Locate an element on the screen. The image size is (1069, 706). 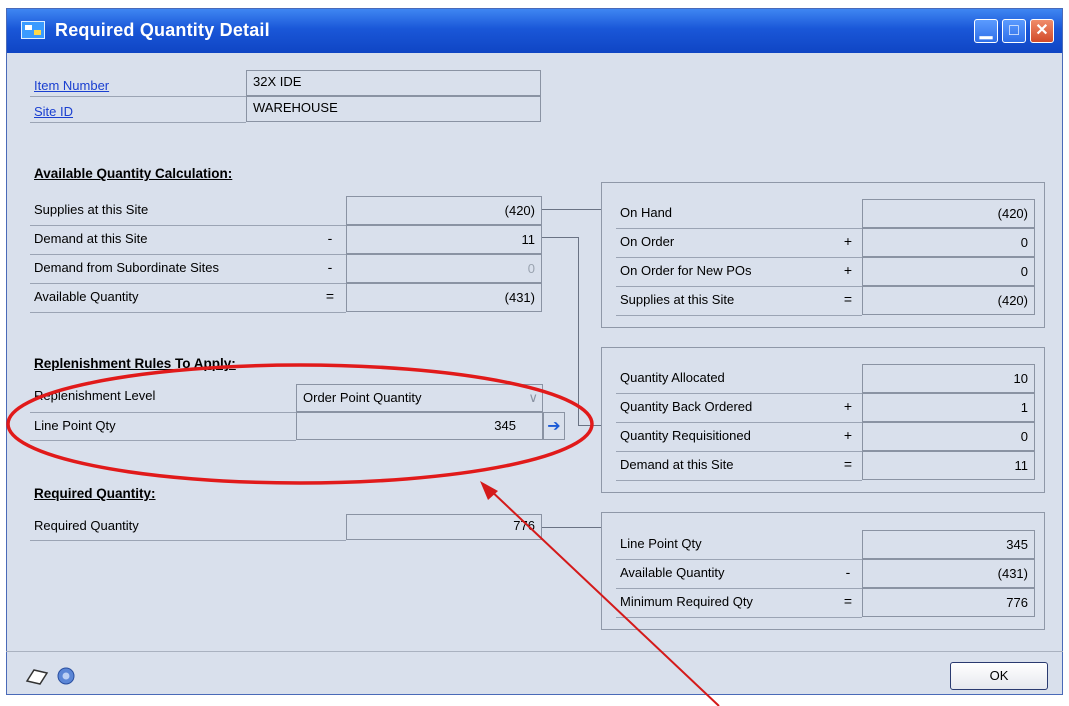
annotation-arrow-line is located at coordinates (603, 596).